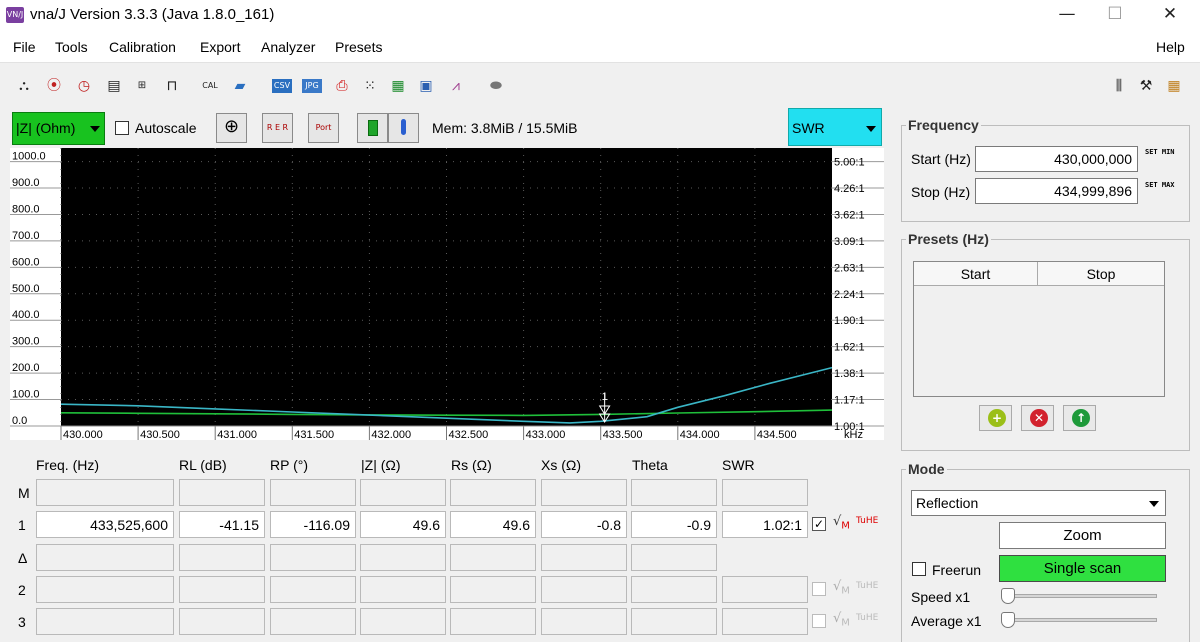 This screenshot has width=1200, height=642. Describe the element at coordinates (240, 86) in the screenshot. I see `open-folder-icon: ▰` at that location.